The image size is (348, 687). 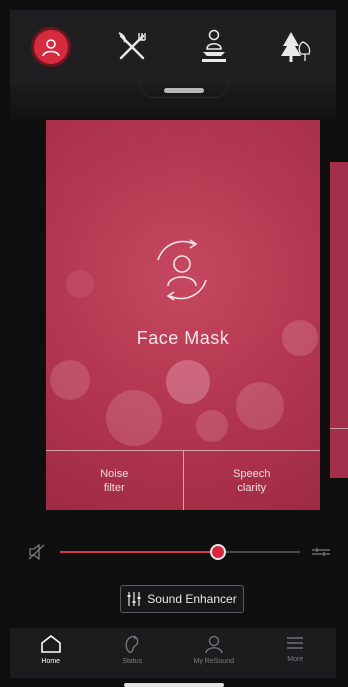 I want to click on program-meditation, so click(x=214, y=47).